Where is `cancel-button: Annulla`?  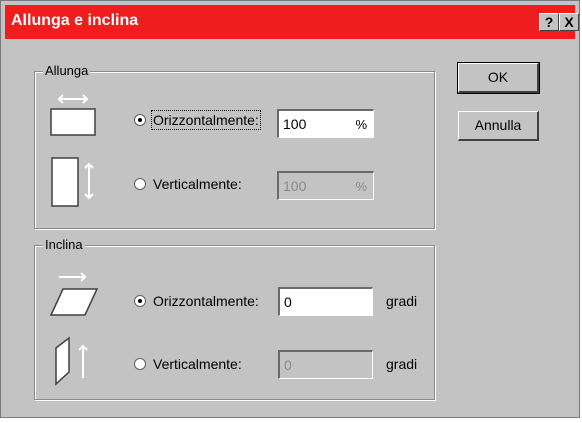
cancel-button: Annulla is located at coordinates (498, 126).